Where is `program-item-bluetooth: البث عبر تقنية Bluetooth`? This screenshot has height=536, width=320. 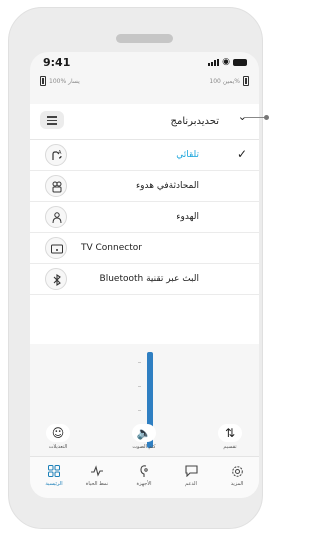 program-item-bluetooth: البث عبر تقنية Bluetooth is located at coordinates (144, 279).